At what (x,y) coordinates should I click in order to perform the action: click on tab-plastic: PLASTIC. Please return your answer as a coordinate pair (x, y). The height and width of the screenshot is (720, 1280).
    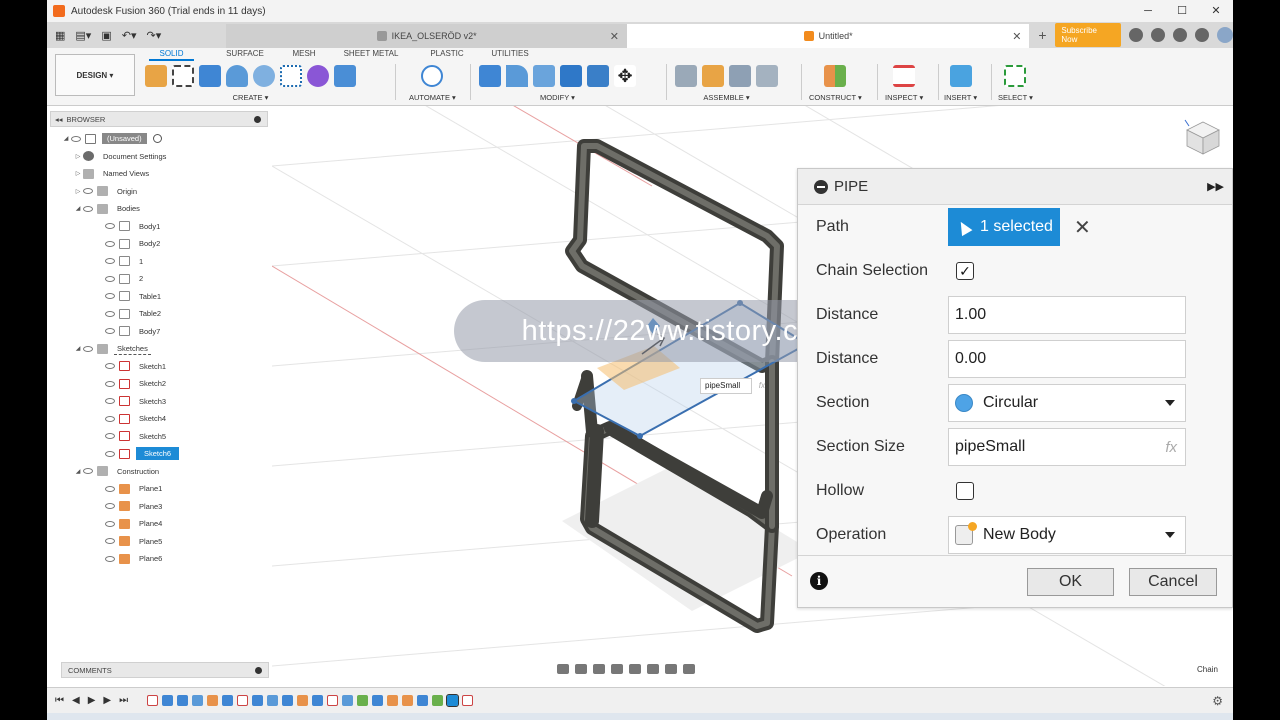
    Looking at the image, I should click on (447, 54).